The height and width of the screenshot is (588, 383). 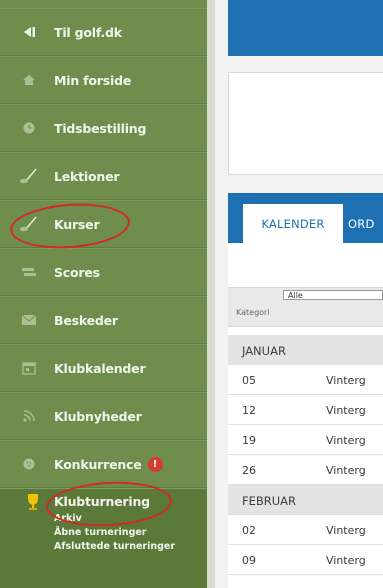 What do you see at coordinates (211, 294) in the screenshot?
I see `panel-divider` at bounding box center [211, 294].